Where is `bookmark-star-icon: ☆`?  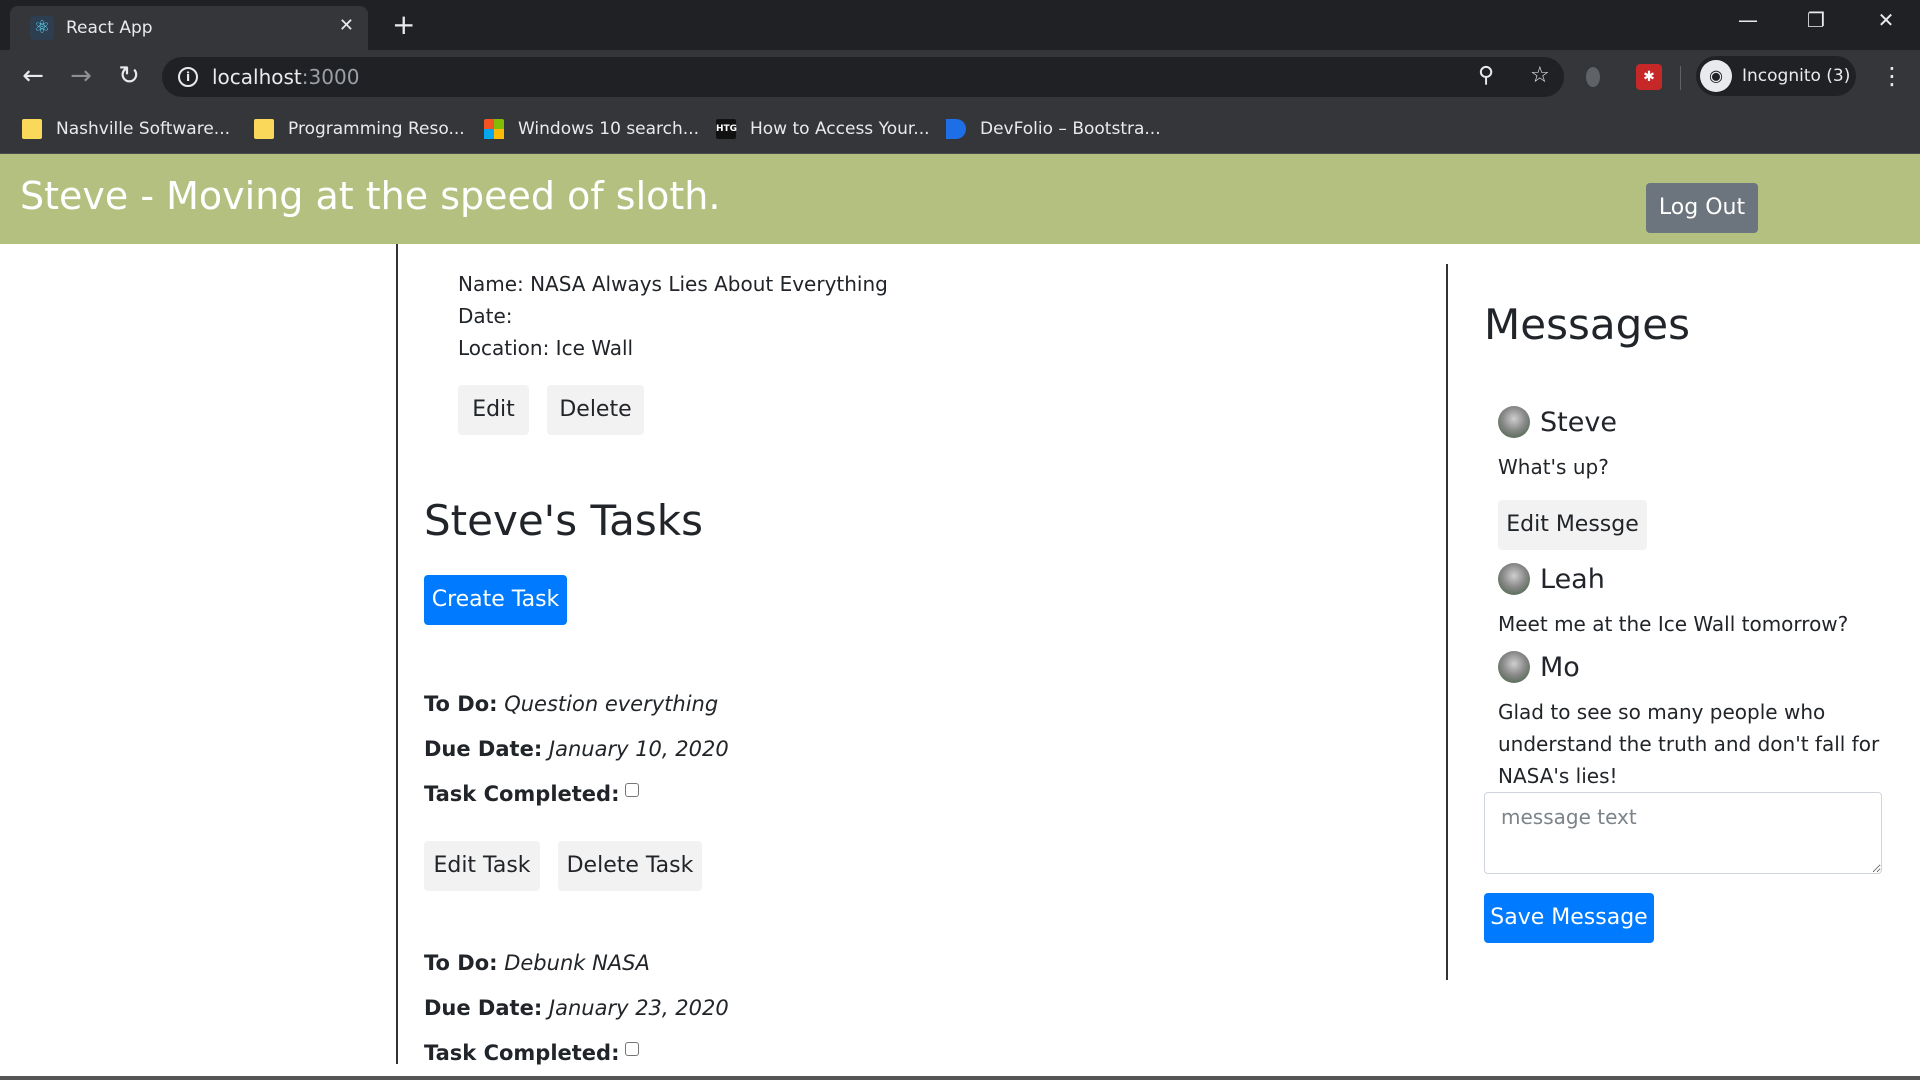
bookmark-star-icon: ☆ is located at coordinates (1540, 75).